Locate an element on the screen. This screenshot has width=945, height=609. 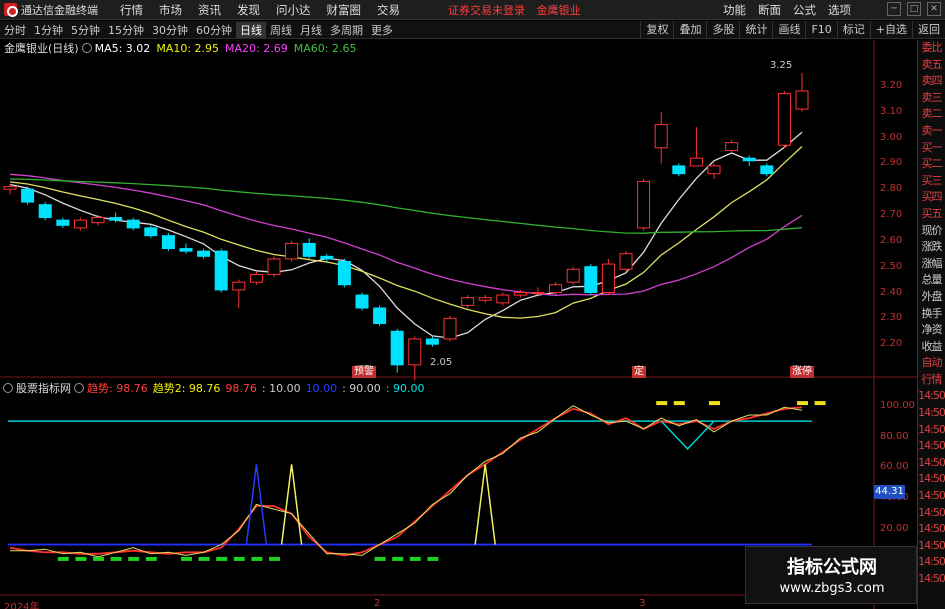
chart-tool-button: 标记 is located at coordinates (853, 30).